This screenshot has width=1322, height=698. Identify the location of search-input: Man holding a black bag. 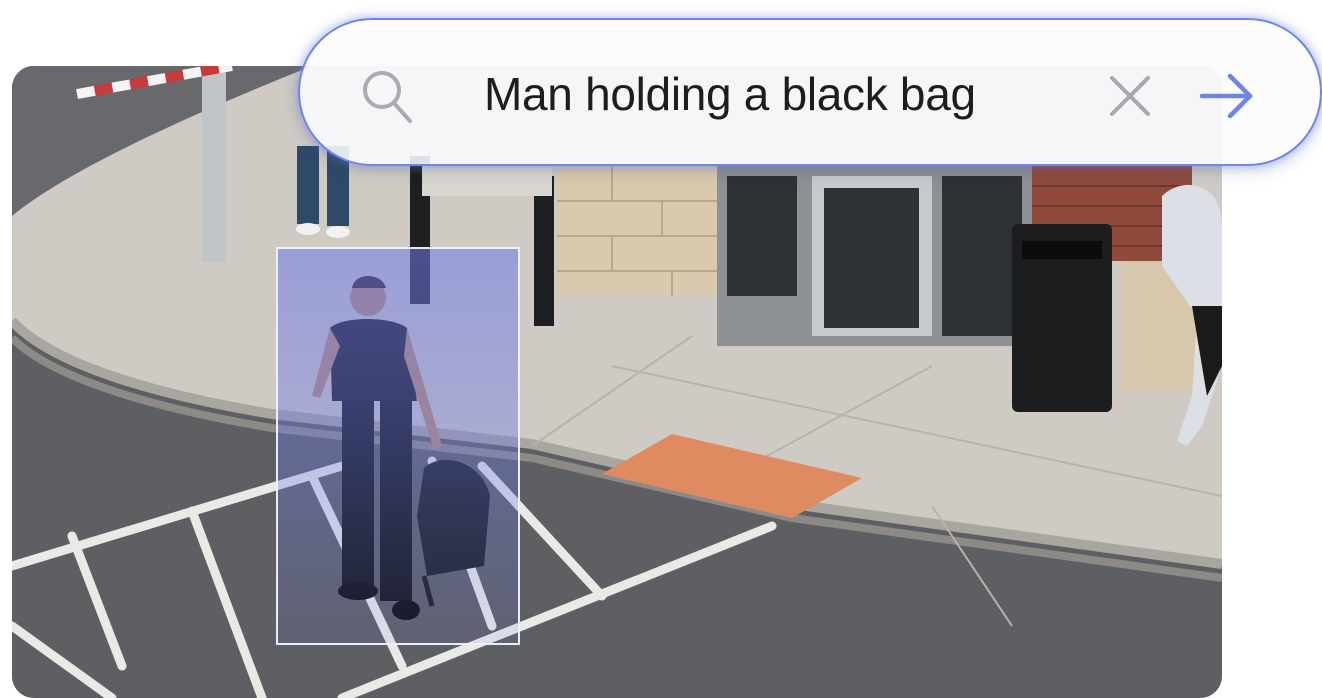
(730, 94).